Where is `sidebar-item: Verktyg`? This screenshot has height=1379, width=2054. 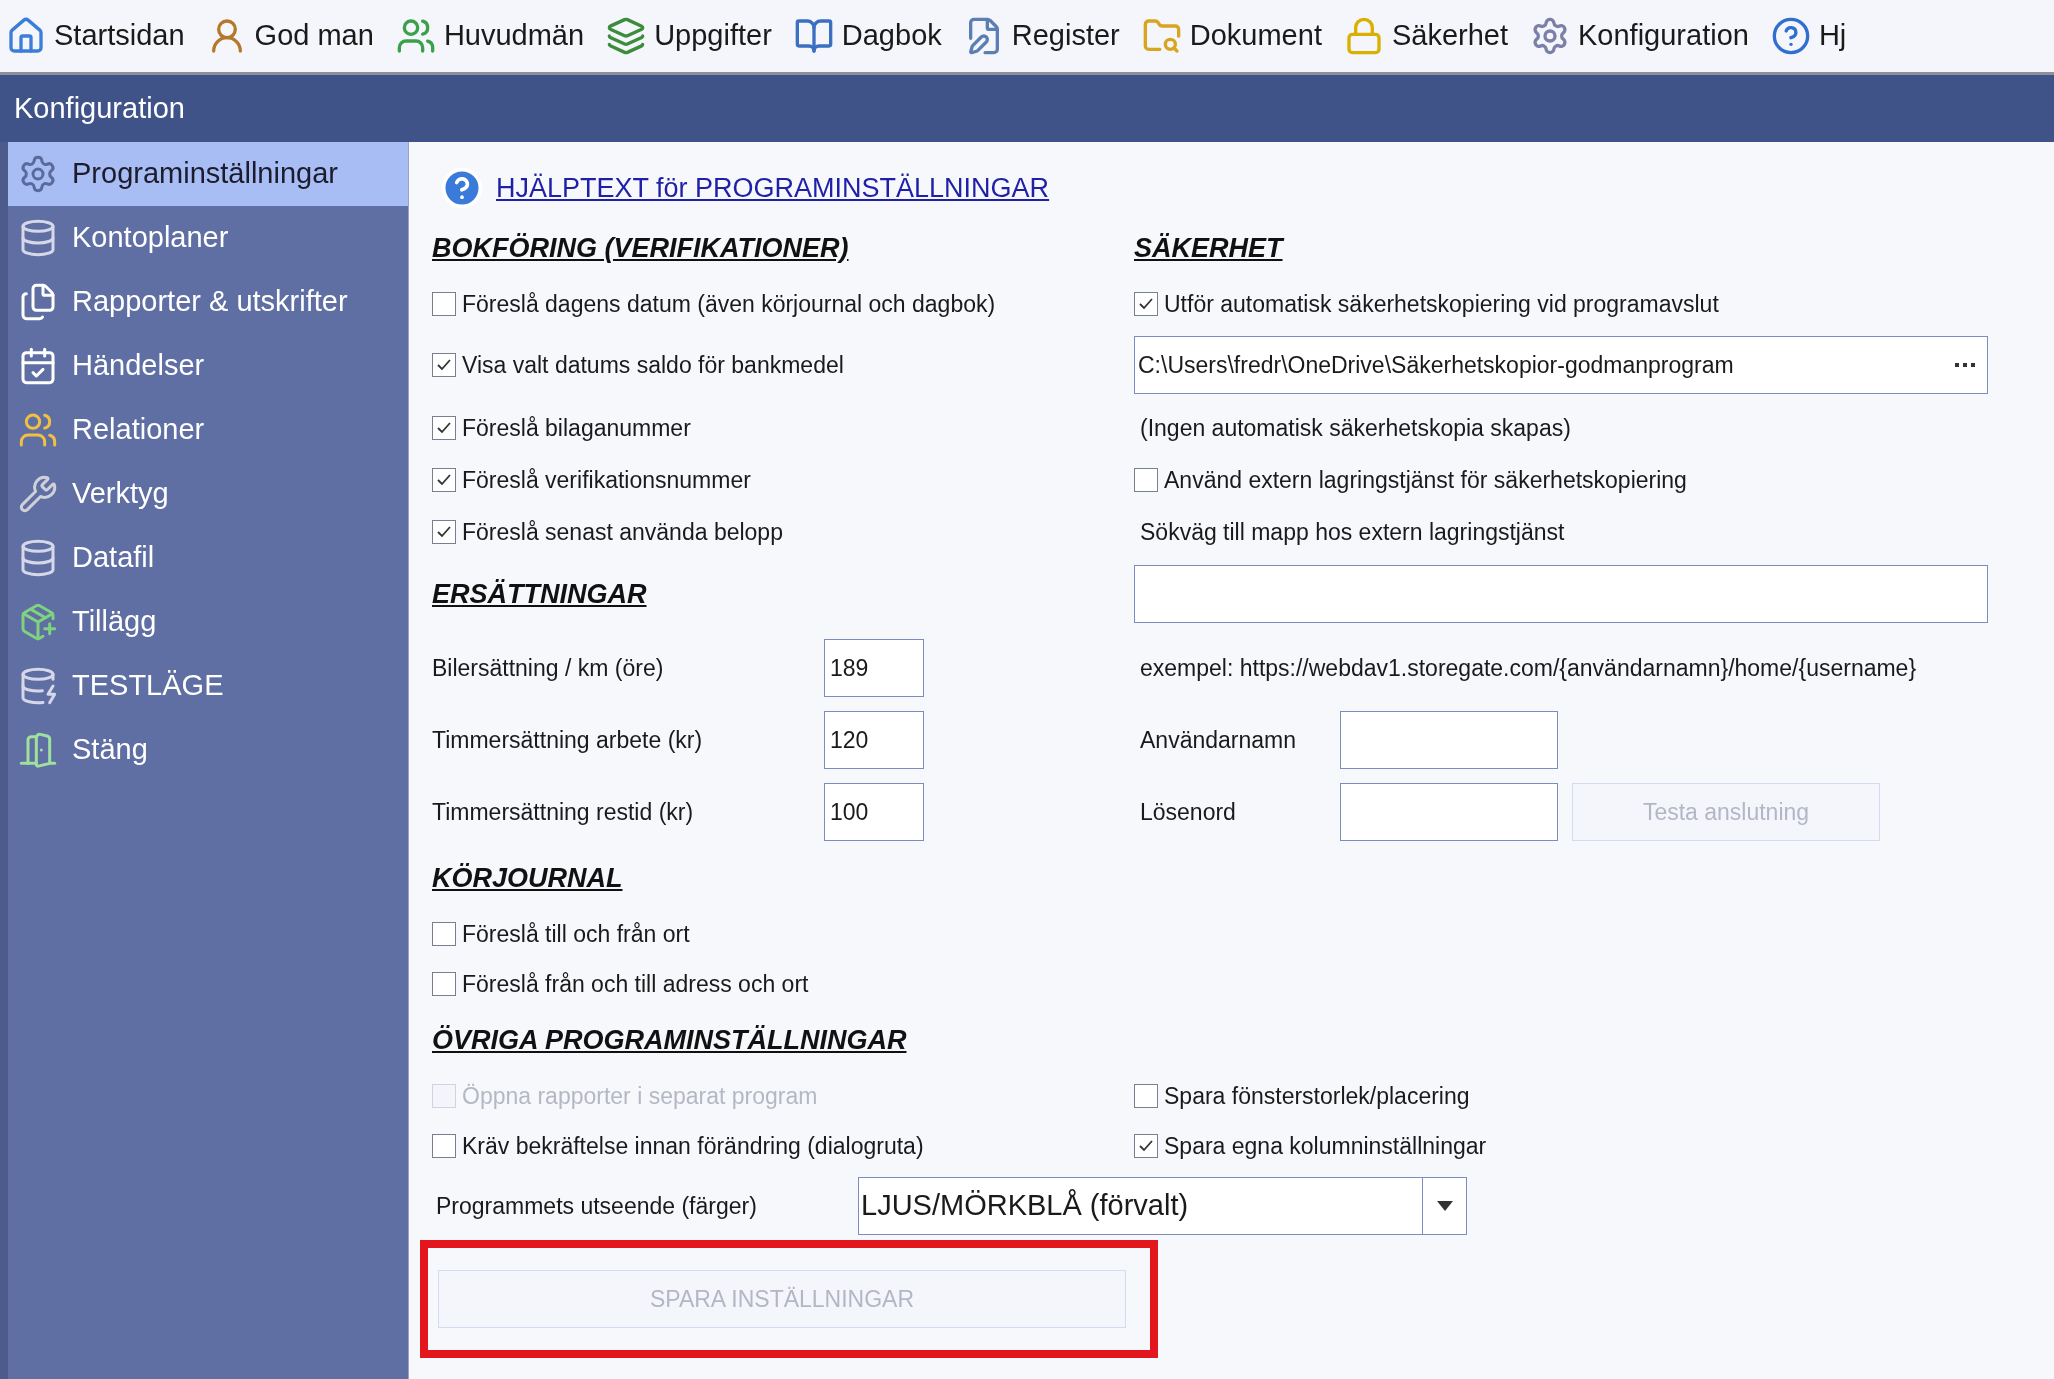
sidebar-item: Verktyg is located at coordinates (208, 494).